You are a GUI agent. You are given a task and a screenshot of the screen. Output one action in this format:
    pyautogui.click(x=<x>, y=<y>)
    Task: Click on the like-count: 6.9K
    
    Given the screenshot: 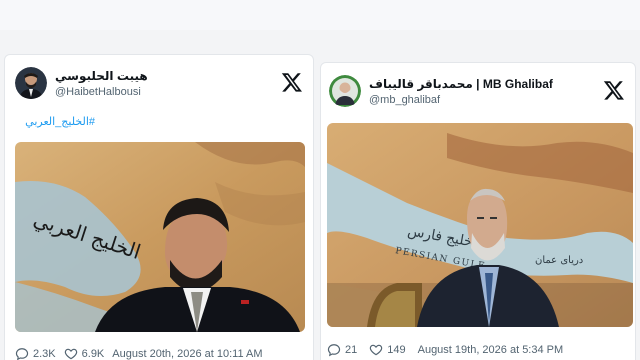 What is the action you would take?
    pyautogui.click(x=93, y=354)
    